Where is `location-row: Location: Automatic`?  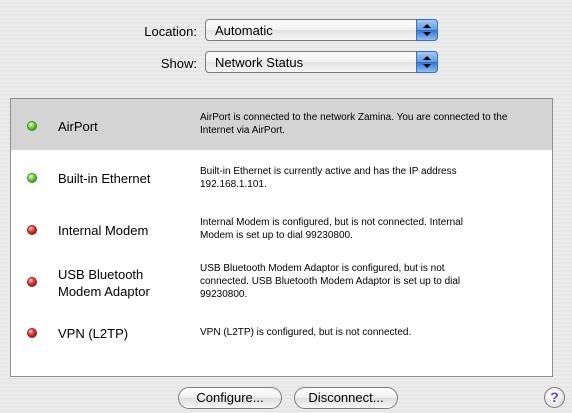
location-row: Location: Automatic is located at coordinates (286, 32).